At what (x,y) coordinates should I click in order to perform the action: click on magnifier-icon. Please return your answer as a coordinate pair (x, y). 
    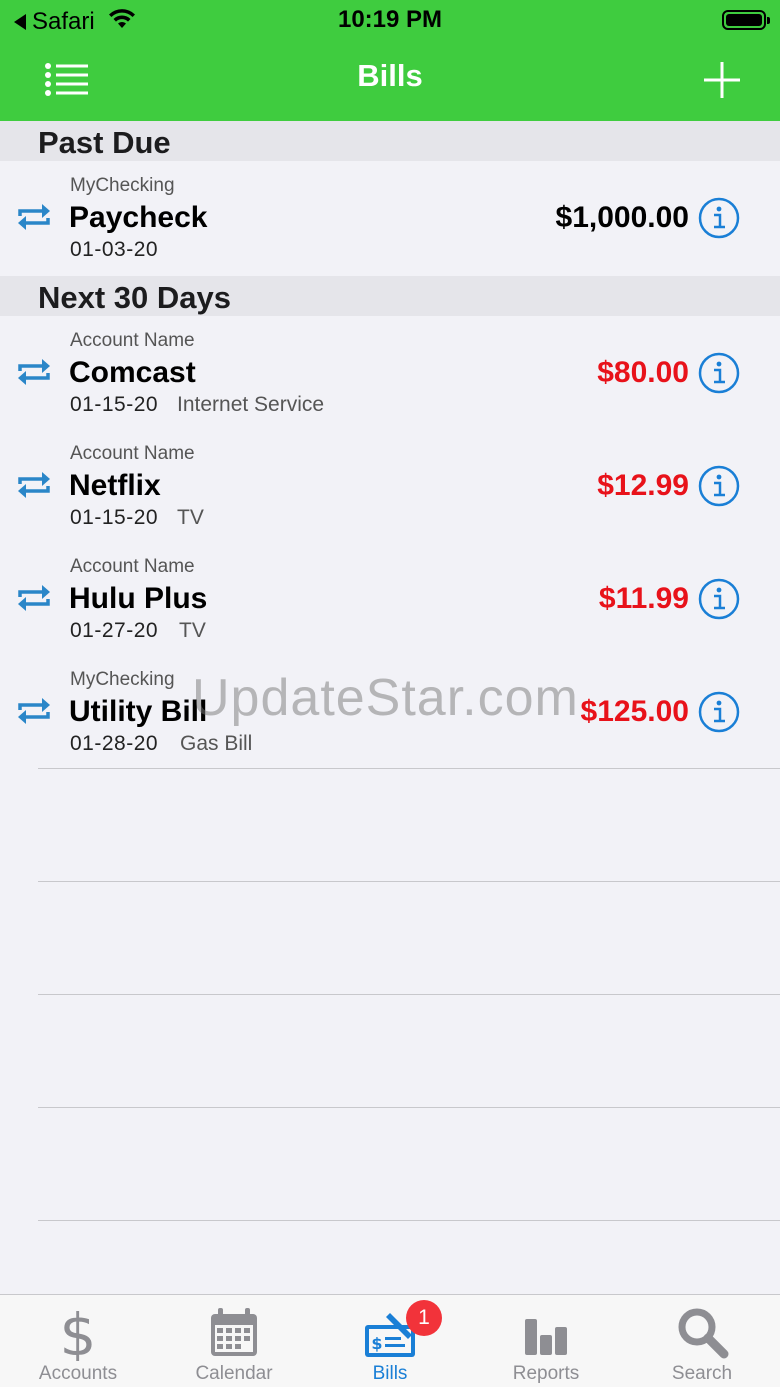
    Looking at the image, I should click on (703, 1333).